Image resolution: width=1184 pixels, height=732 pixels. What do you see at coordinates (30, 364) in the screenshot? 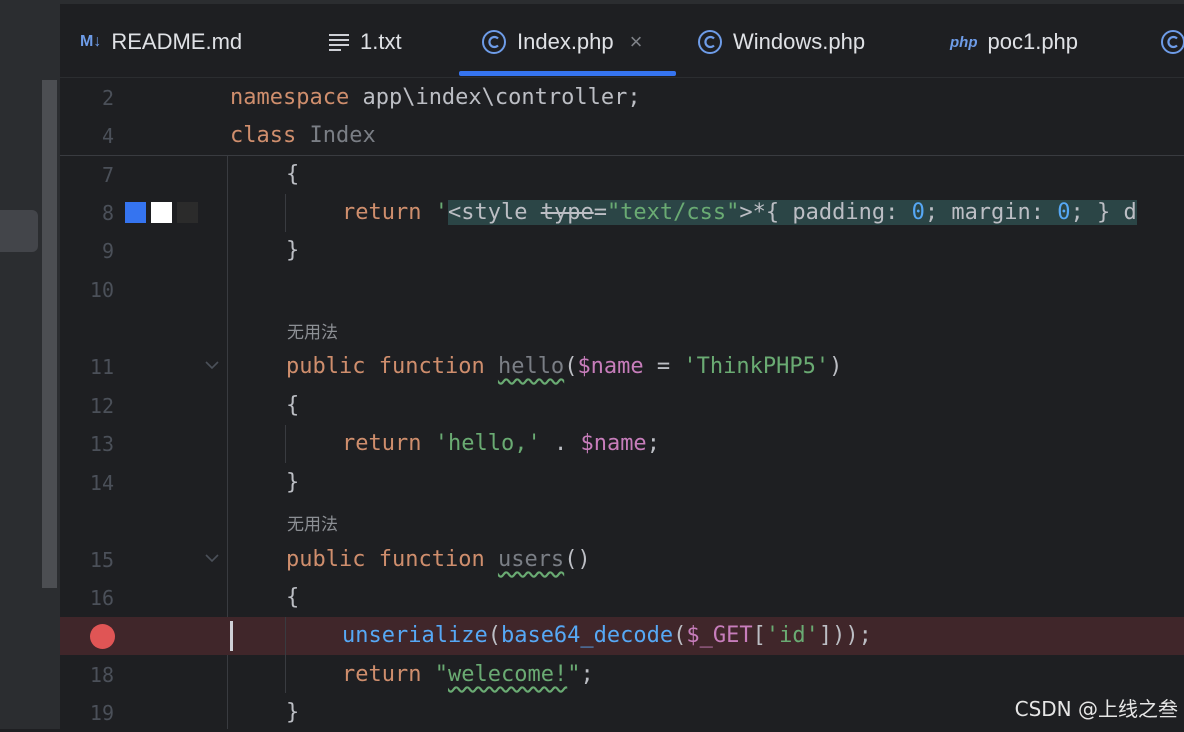
I see `left-tool-strip` at bounding box center [30, 364].